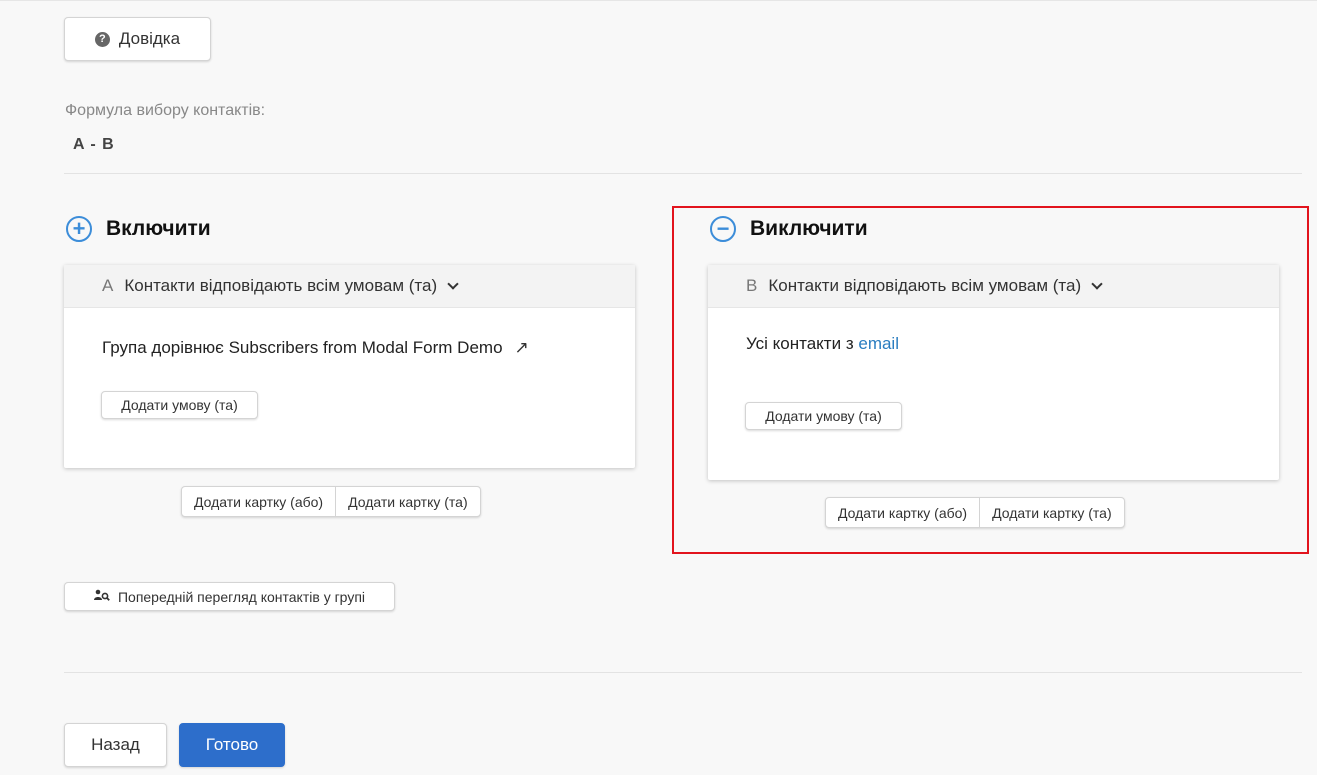 Image resolution: width=1317 pixels, height=775 pixels. What do you see at coordinates (115, 745) in the screenshot?
I see `back-button: Назад` at bounding box center [115, 745].